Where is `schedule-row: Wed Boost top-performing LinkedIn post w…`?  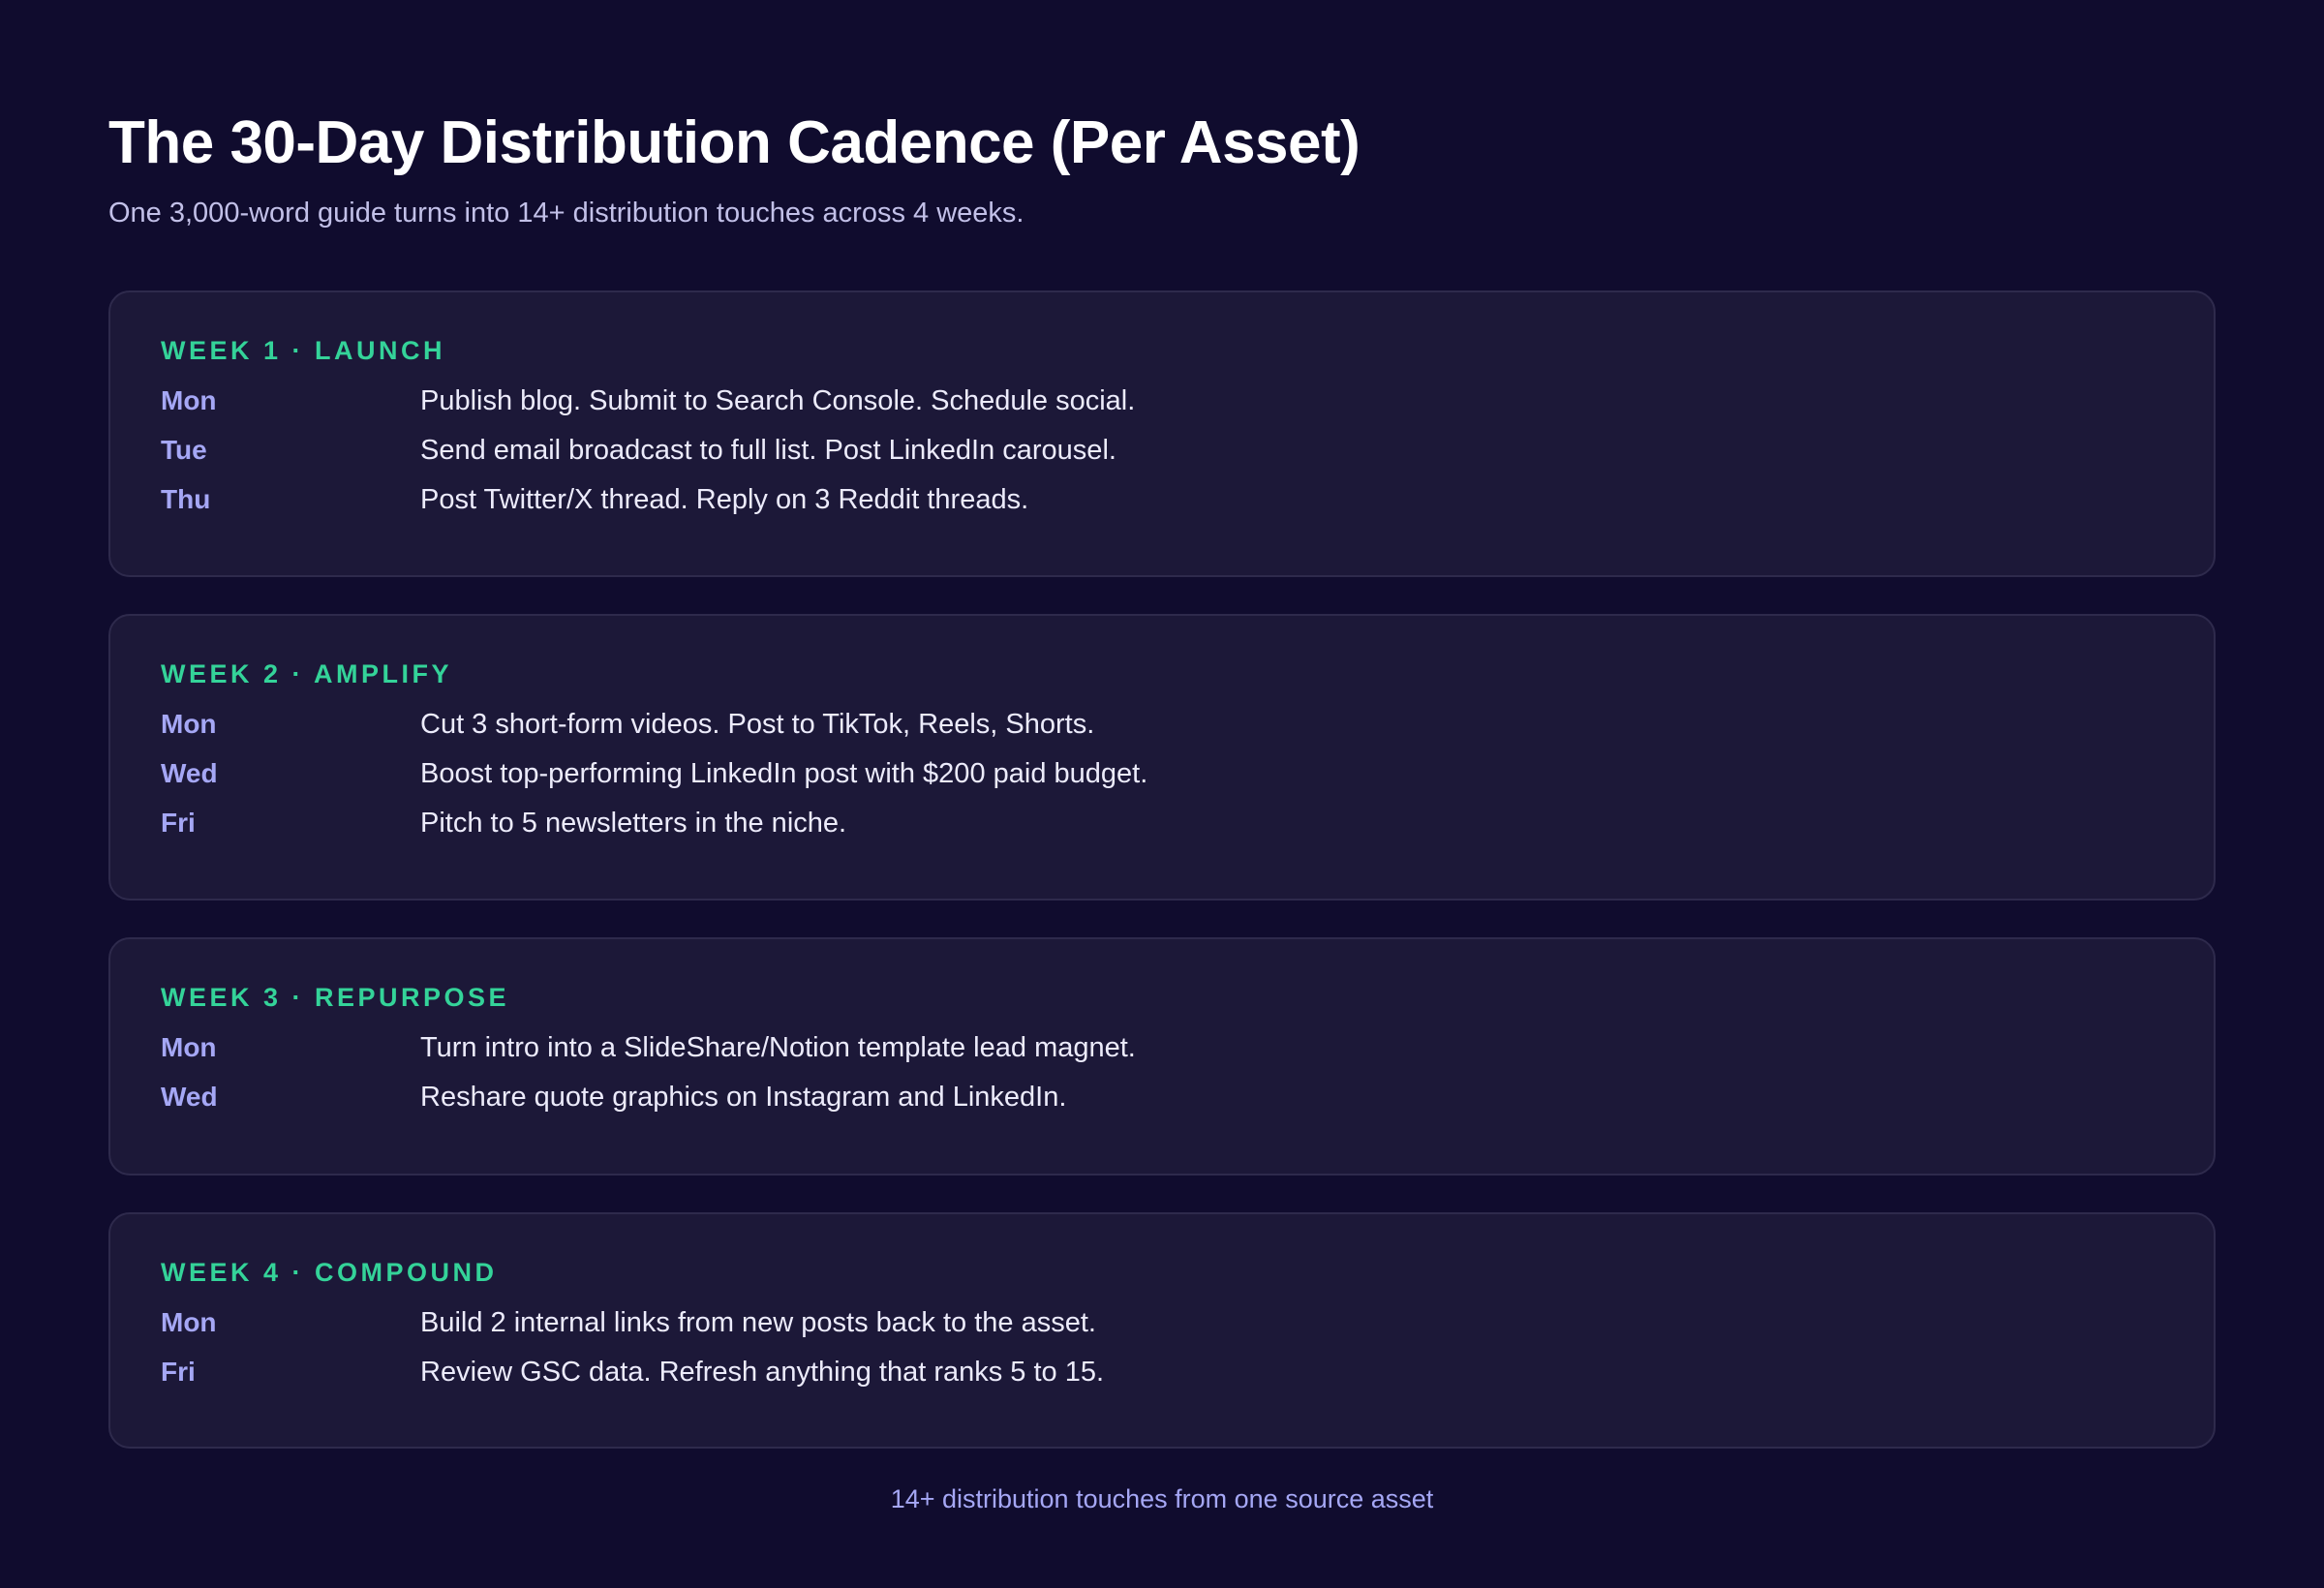 schedule-row: Wed Boost top-performing LinkedIn post w… is located at coordinates (1162, 773).